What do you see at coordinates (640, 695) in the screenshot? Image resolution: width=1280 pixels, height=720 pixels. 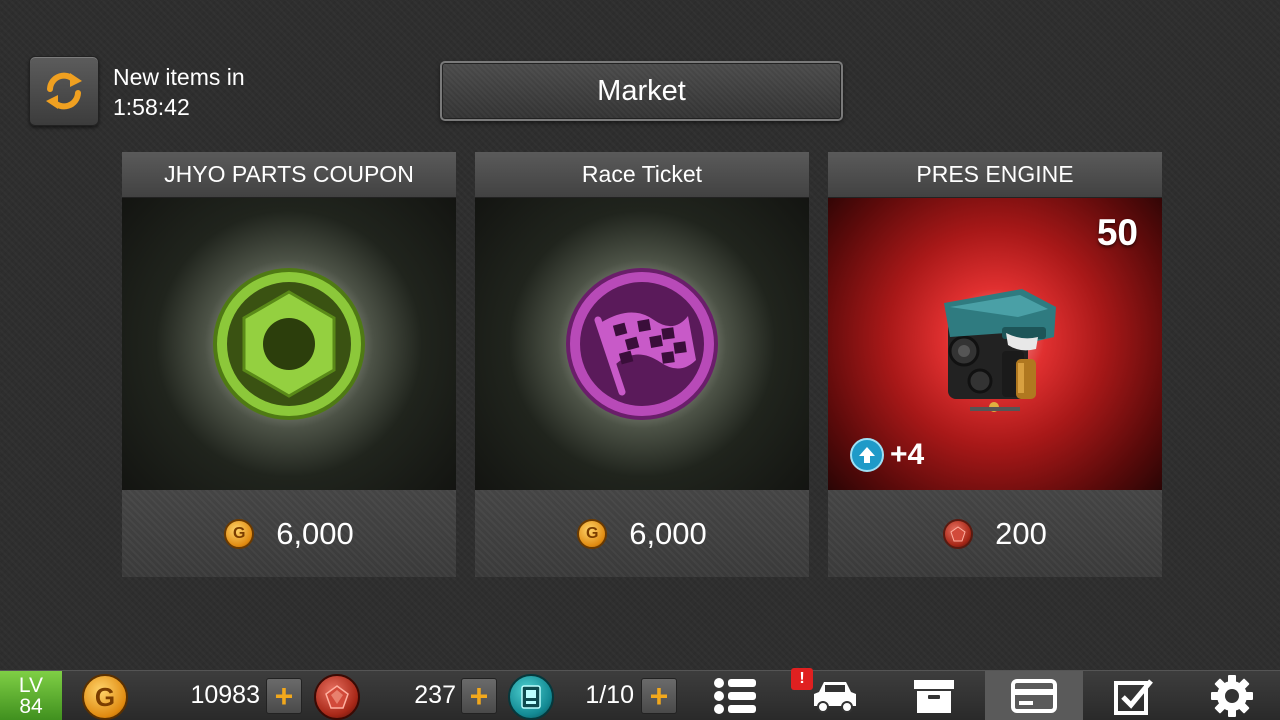 I see `bottom-hud: LV 84 G 10983 + 237 + 1/10 +` at bounding box center [640, 695].